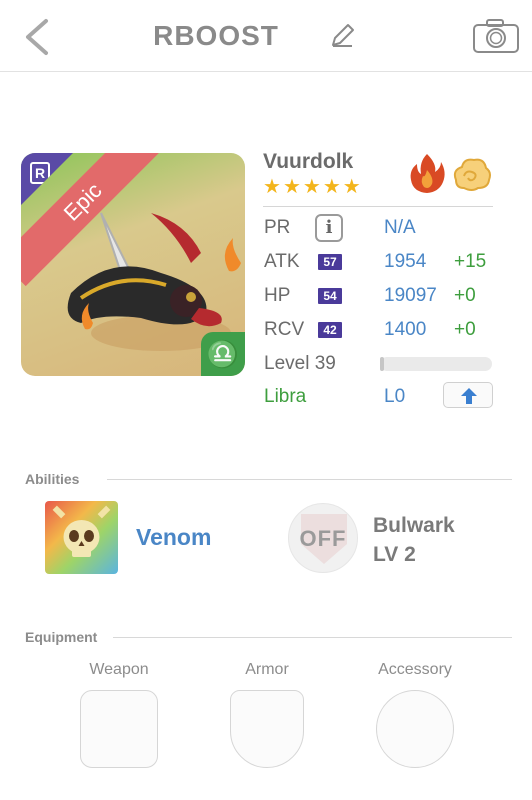 Image resolution: width=532 pixels, height=800 pixels. What do you see at coordinates (394, 554) in the screenshot?
I see `bulwark-ability-level: LV 2` at bounding box center [394, 554].